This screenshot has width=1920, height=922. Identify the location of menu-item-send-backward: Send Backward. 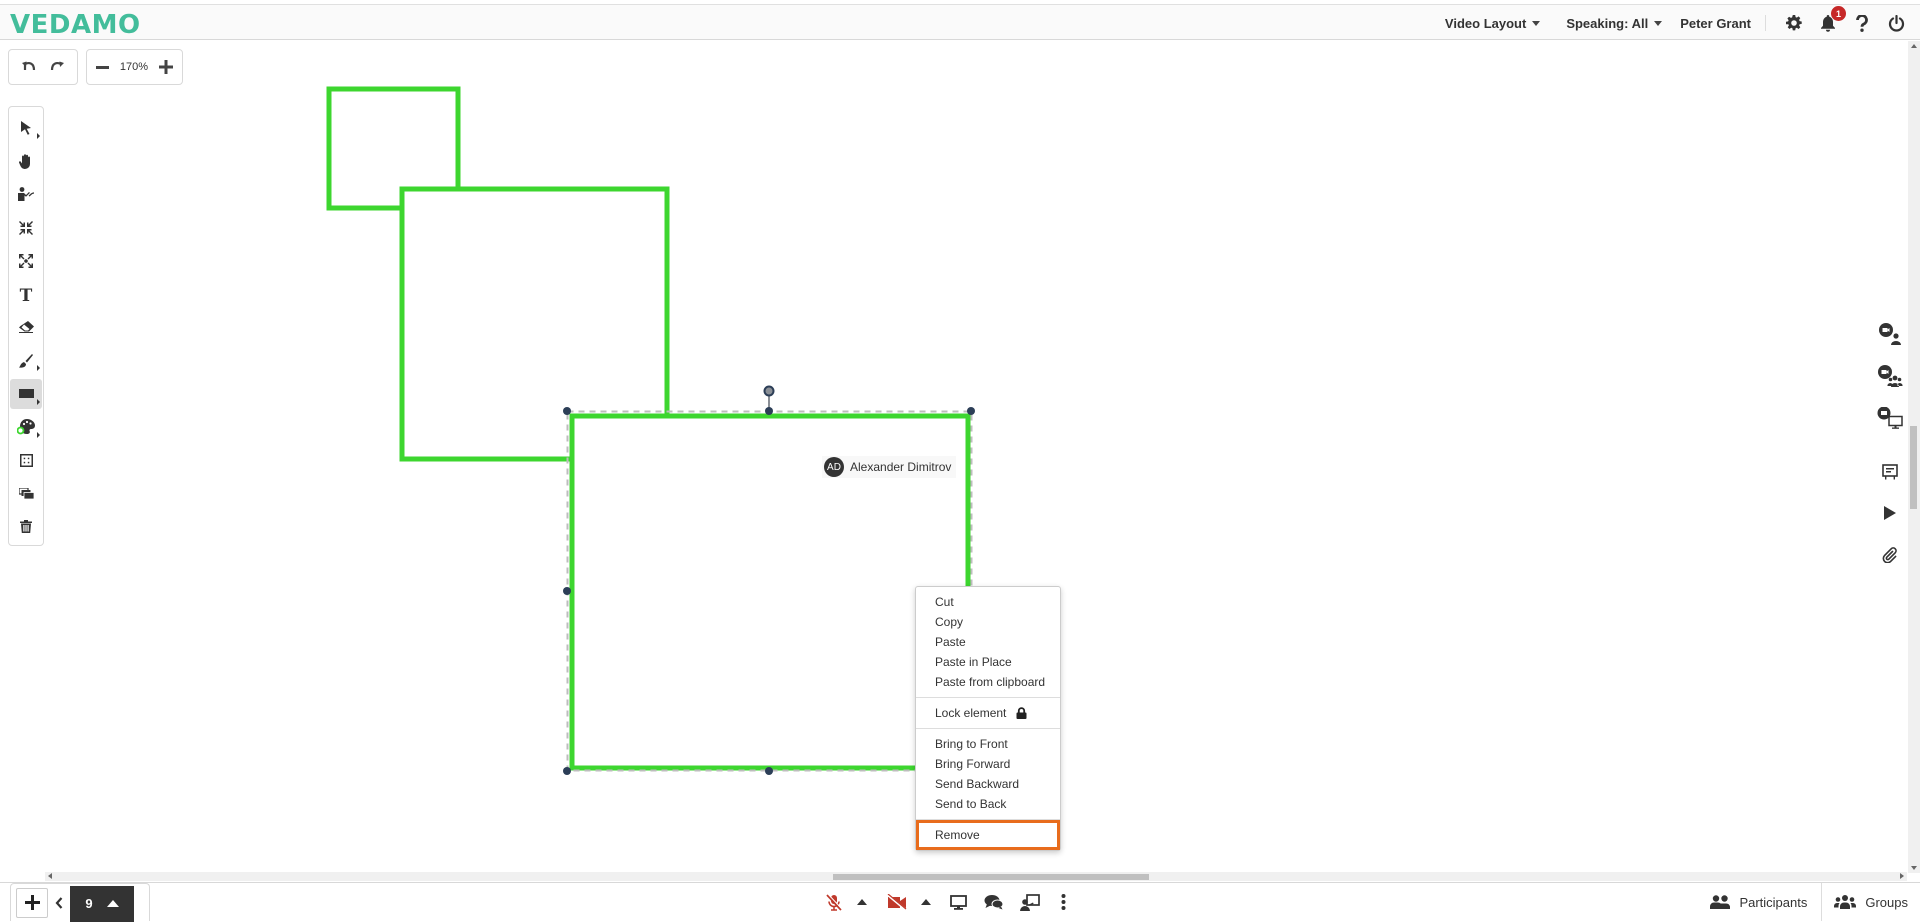
(988, 784).